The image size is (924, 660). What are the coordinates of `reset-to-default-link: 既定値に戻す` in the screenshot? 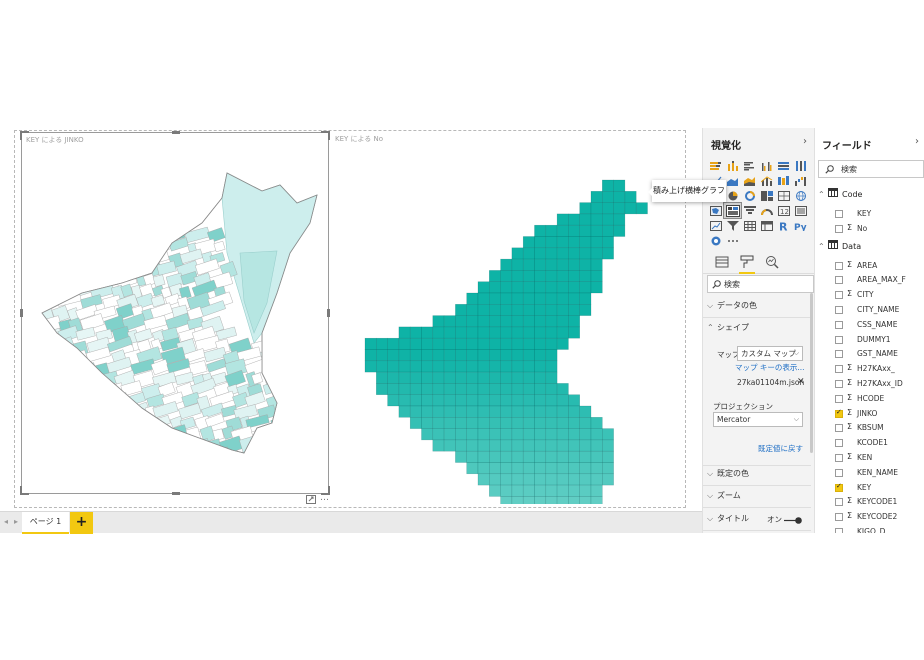 It's located at (780, 448).